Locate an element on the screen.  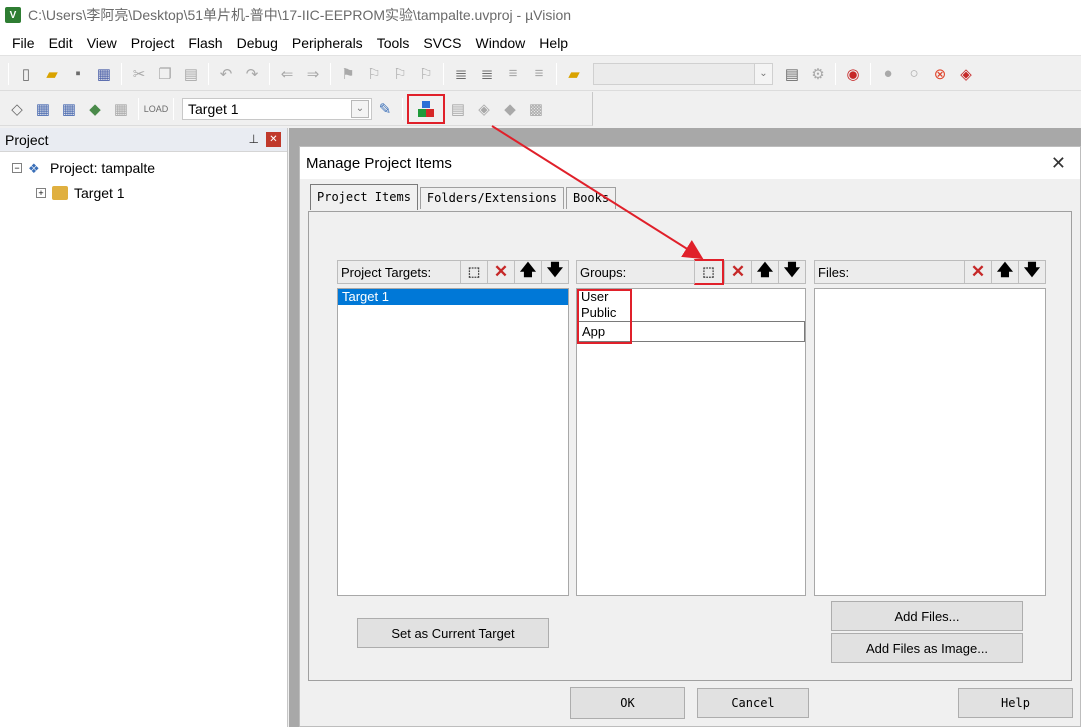
batch-build-icon: ◆ is located at coordinates (95, 109).